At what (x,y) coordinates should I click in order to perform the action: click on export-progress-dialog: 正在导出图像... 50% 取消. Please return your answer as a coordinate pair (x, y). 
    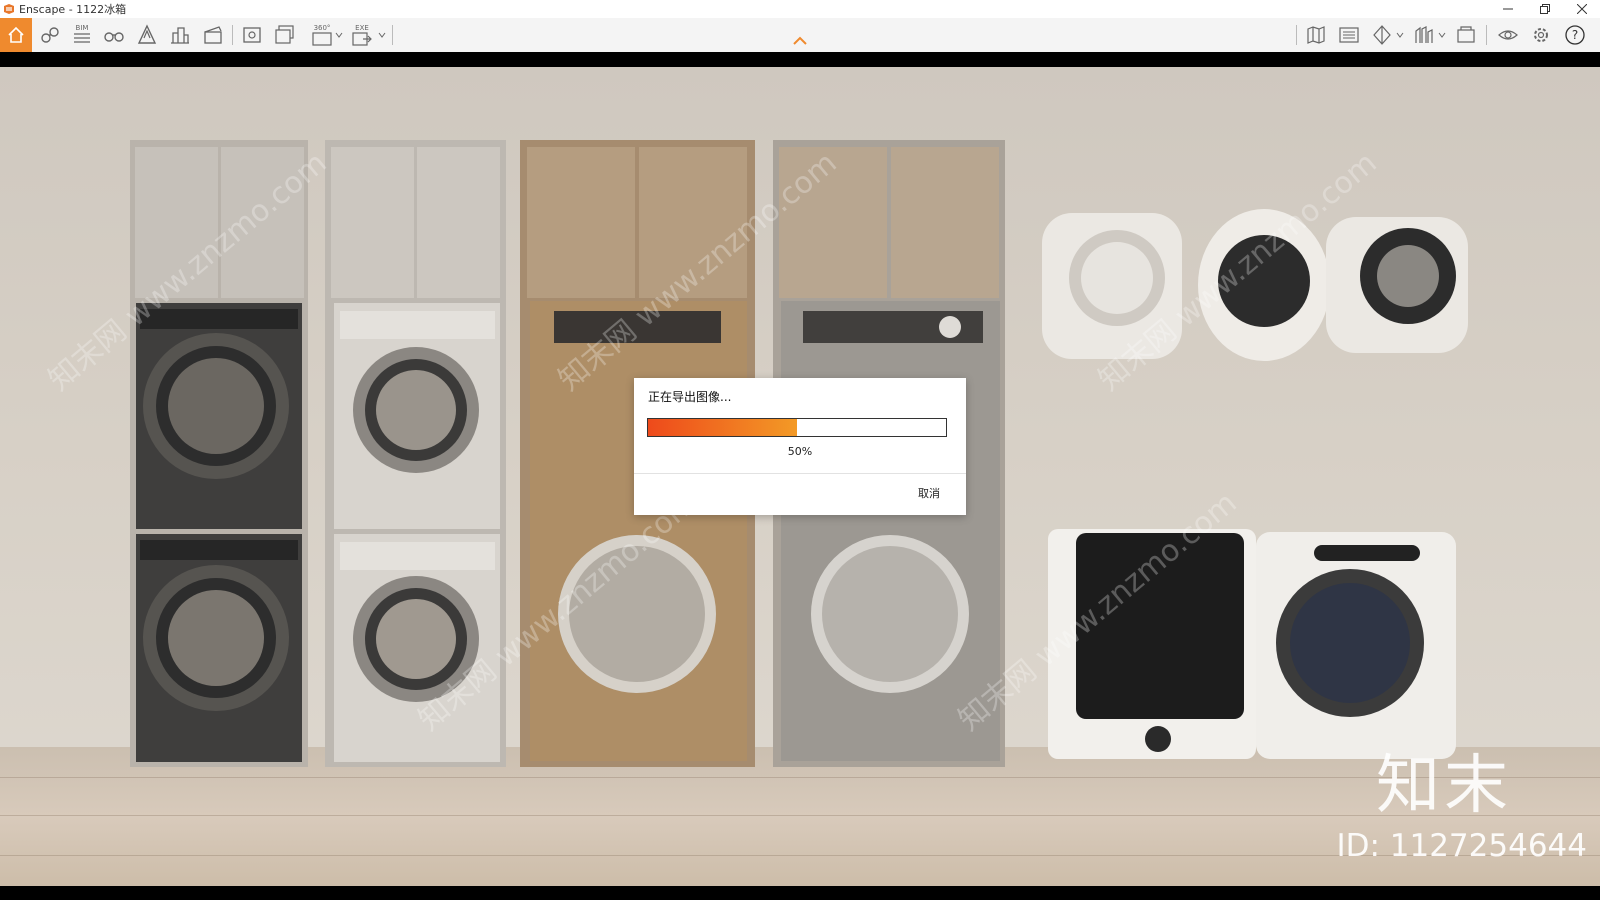
    Looking at the image, I should click on (800, 446).